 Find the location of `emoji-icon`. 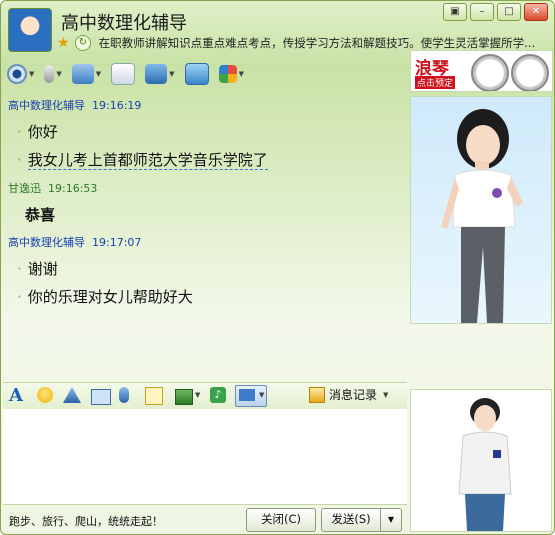

emoji-icon is located at coordinates (45, 395).